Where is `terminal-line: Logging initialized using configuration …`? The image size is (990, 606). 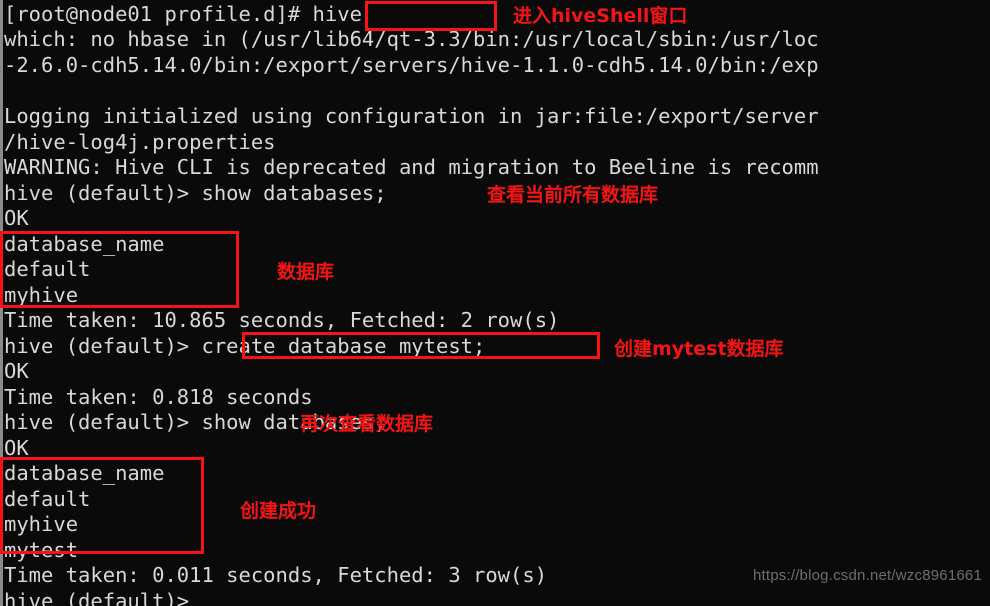 terminal-line: Logging initialized using configuration … is located at coordinates (411, 116).